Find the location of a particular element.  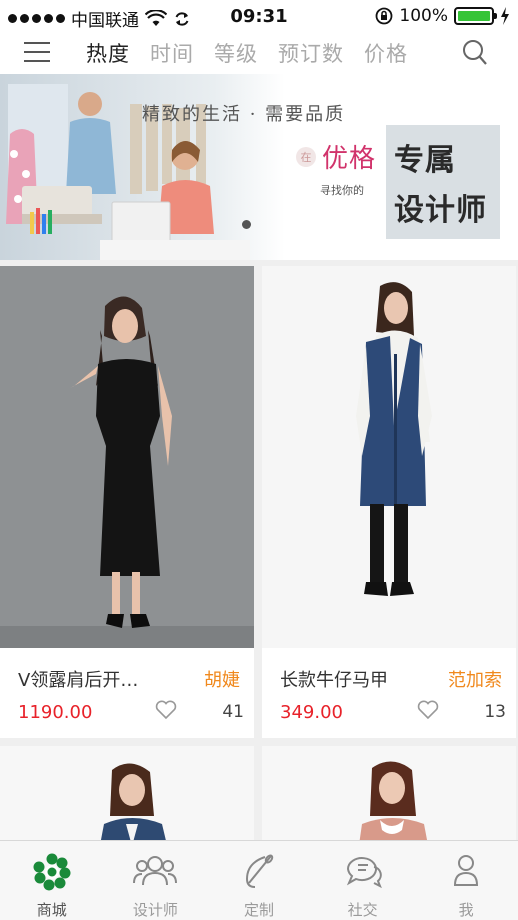

banner-slogan: 精致的生活 · 需要品质 is located at coordinates (244, 114).